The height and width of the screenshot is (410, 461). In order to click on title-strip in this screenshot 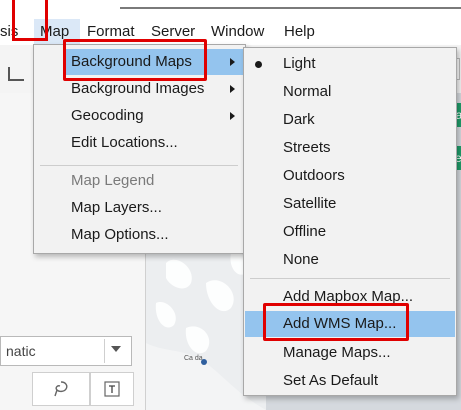, I will do `click(230, 4)`.